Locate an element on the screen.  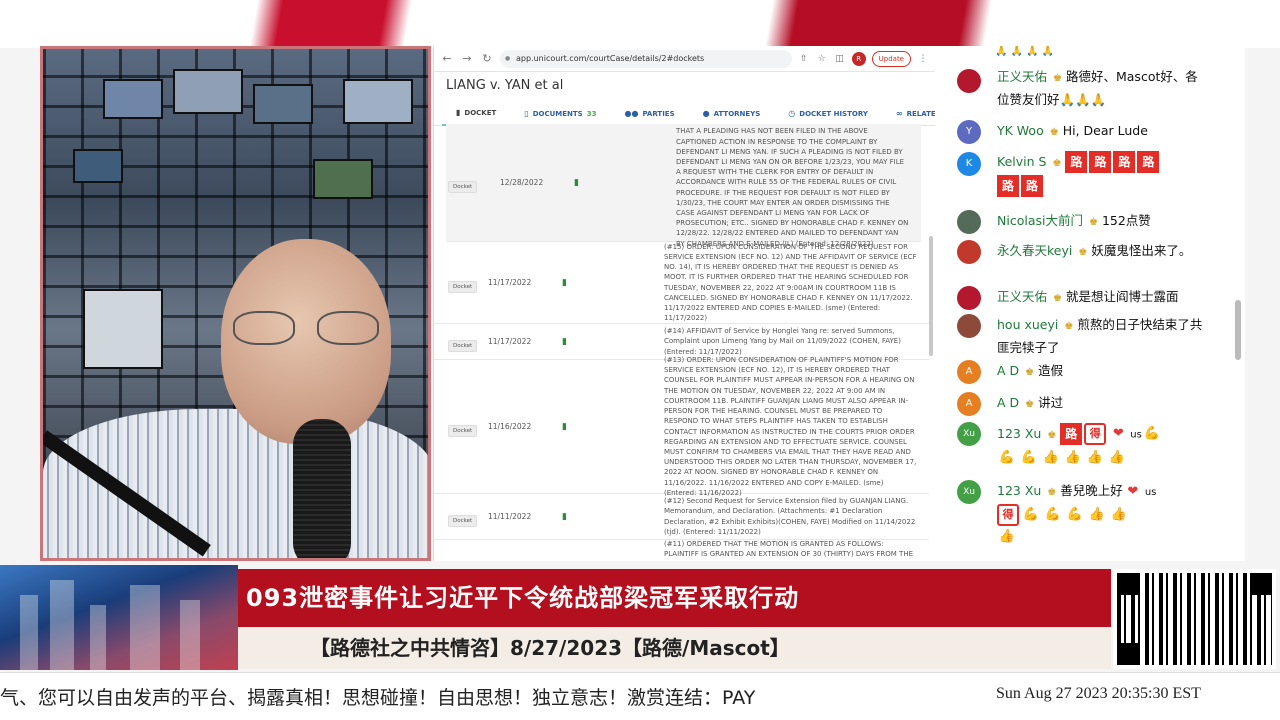
tab-parties: ●● PARTIES is located at coordinates (649, 114).